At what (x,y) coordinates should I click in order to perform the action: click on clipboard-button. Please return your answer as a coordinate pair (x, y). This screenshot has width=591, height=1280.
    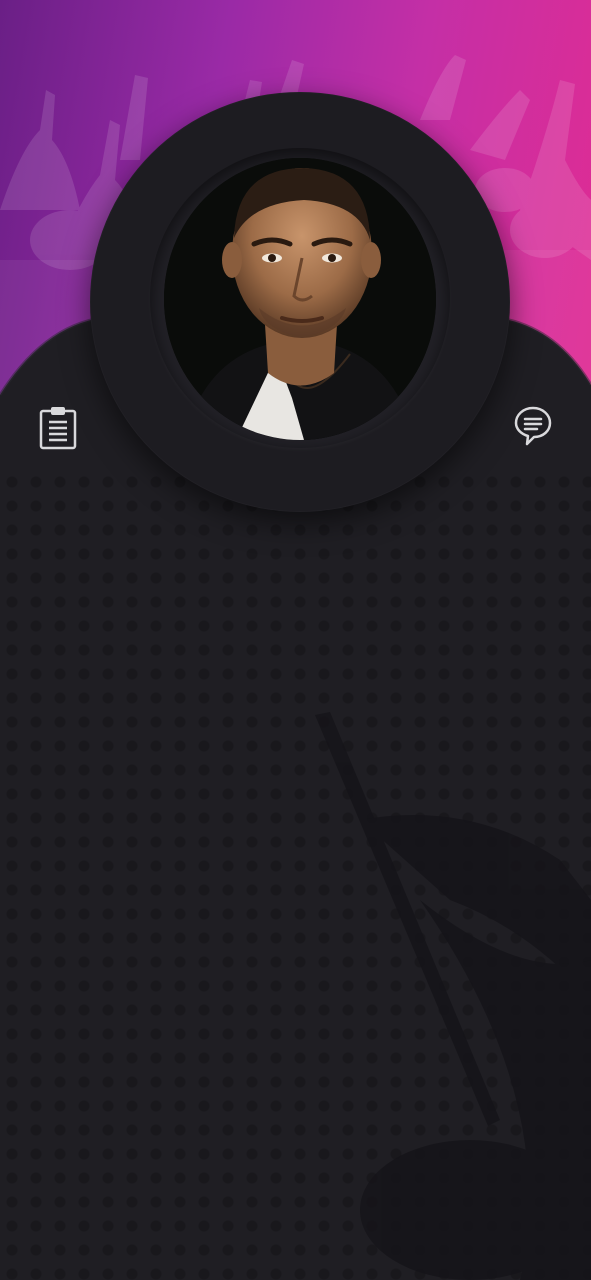
    Looking at the image, I should click on (58, 428).